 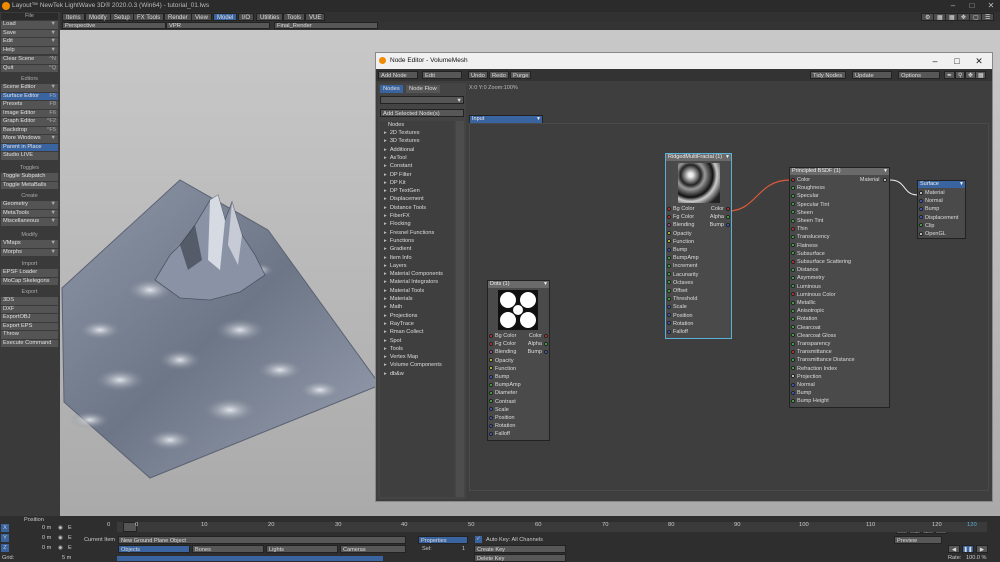 I want to click on mocap-skelegons-button: MoCap Skelegons, so click(x=29, y=281).